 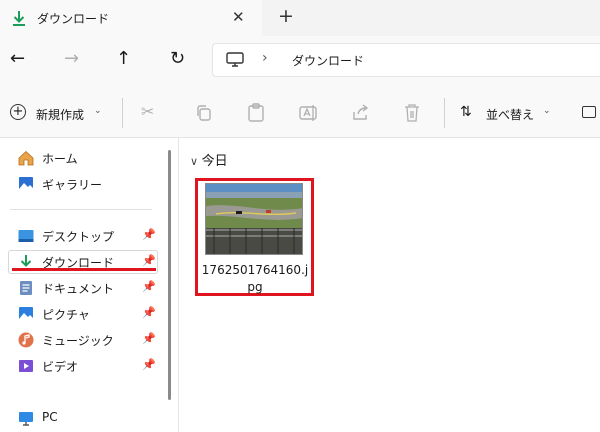 I want to click on download-icon, so click(x=19, y=18).